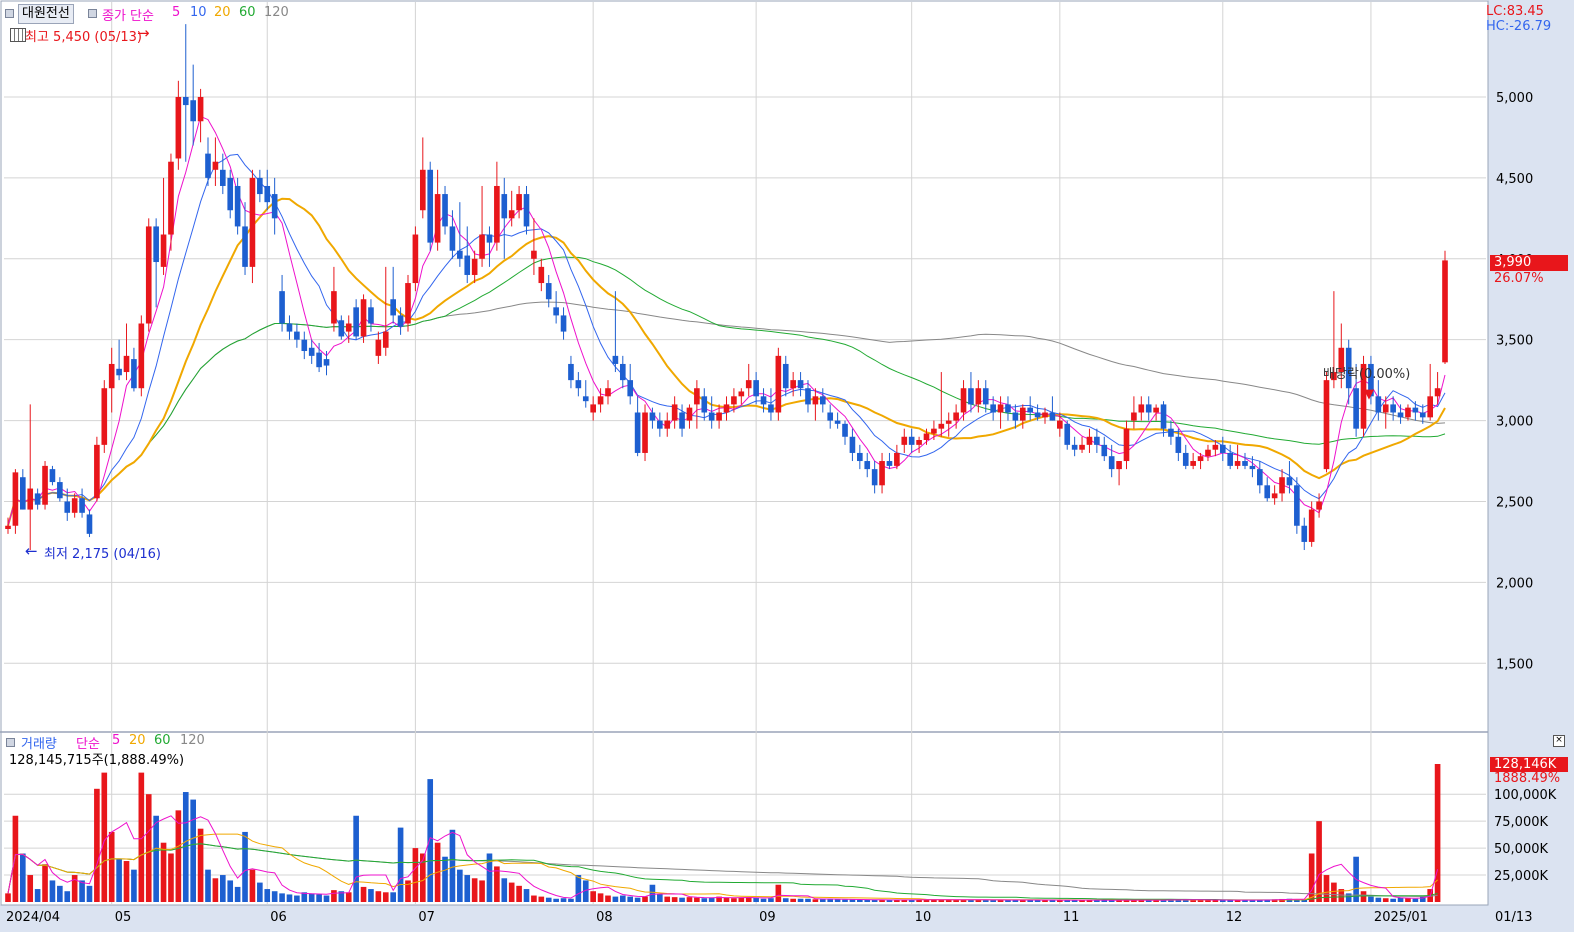 This screenshot has height=936, width=1574. Describe the element at coordinates (192, 740) in the screenshot. I see `volume-legend-ma120: 120` at that location.